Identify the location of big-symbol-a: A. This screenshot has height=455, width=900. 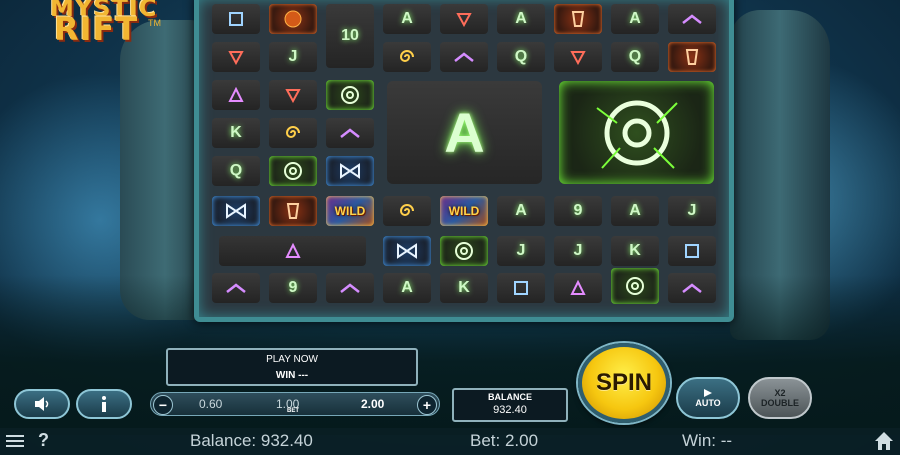
(464, 132).